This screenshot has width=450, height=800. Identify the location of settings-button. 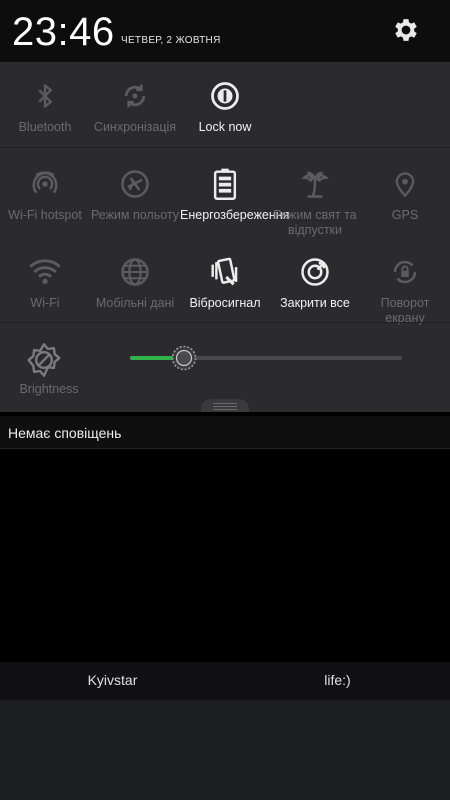
(406, 30).